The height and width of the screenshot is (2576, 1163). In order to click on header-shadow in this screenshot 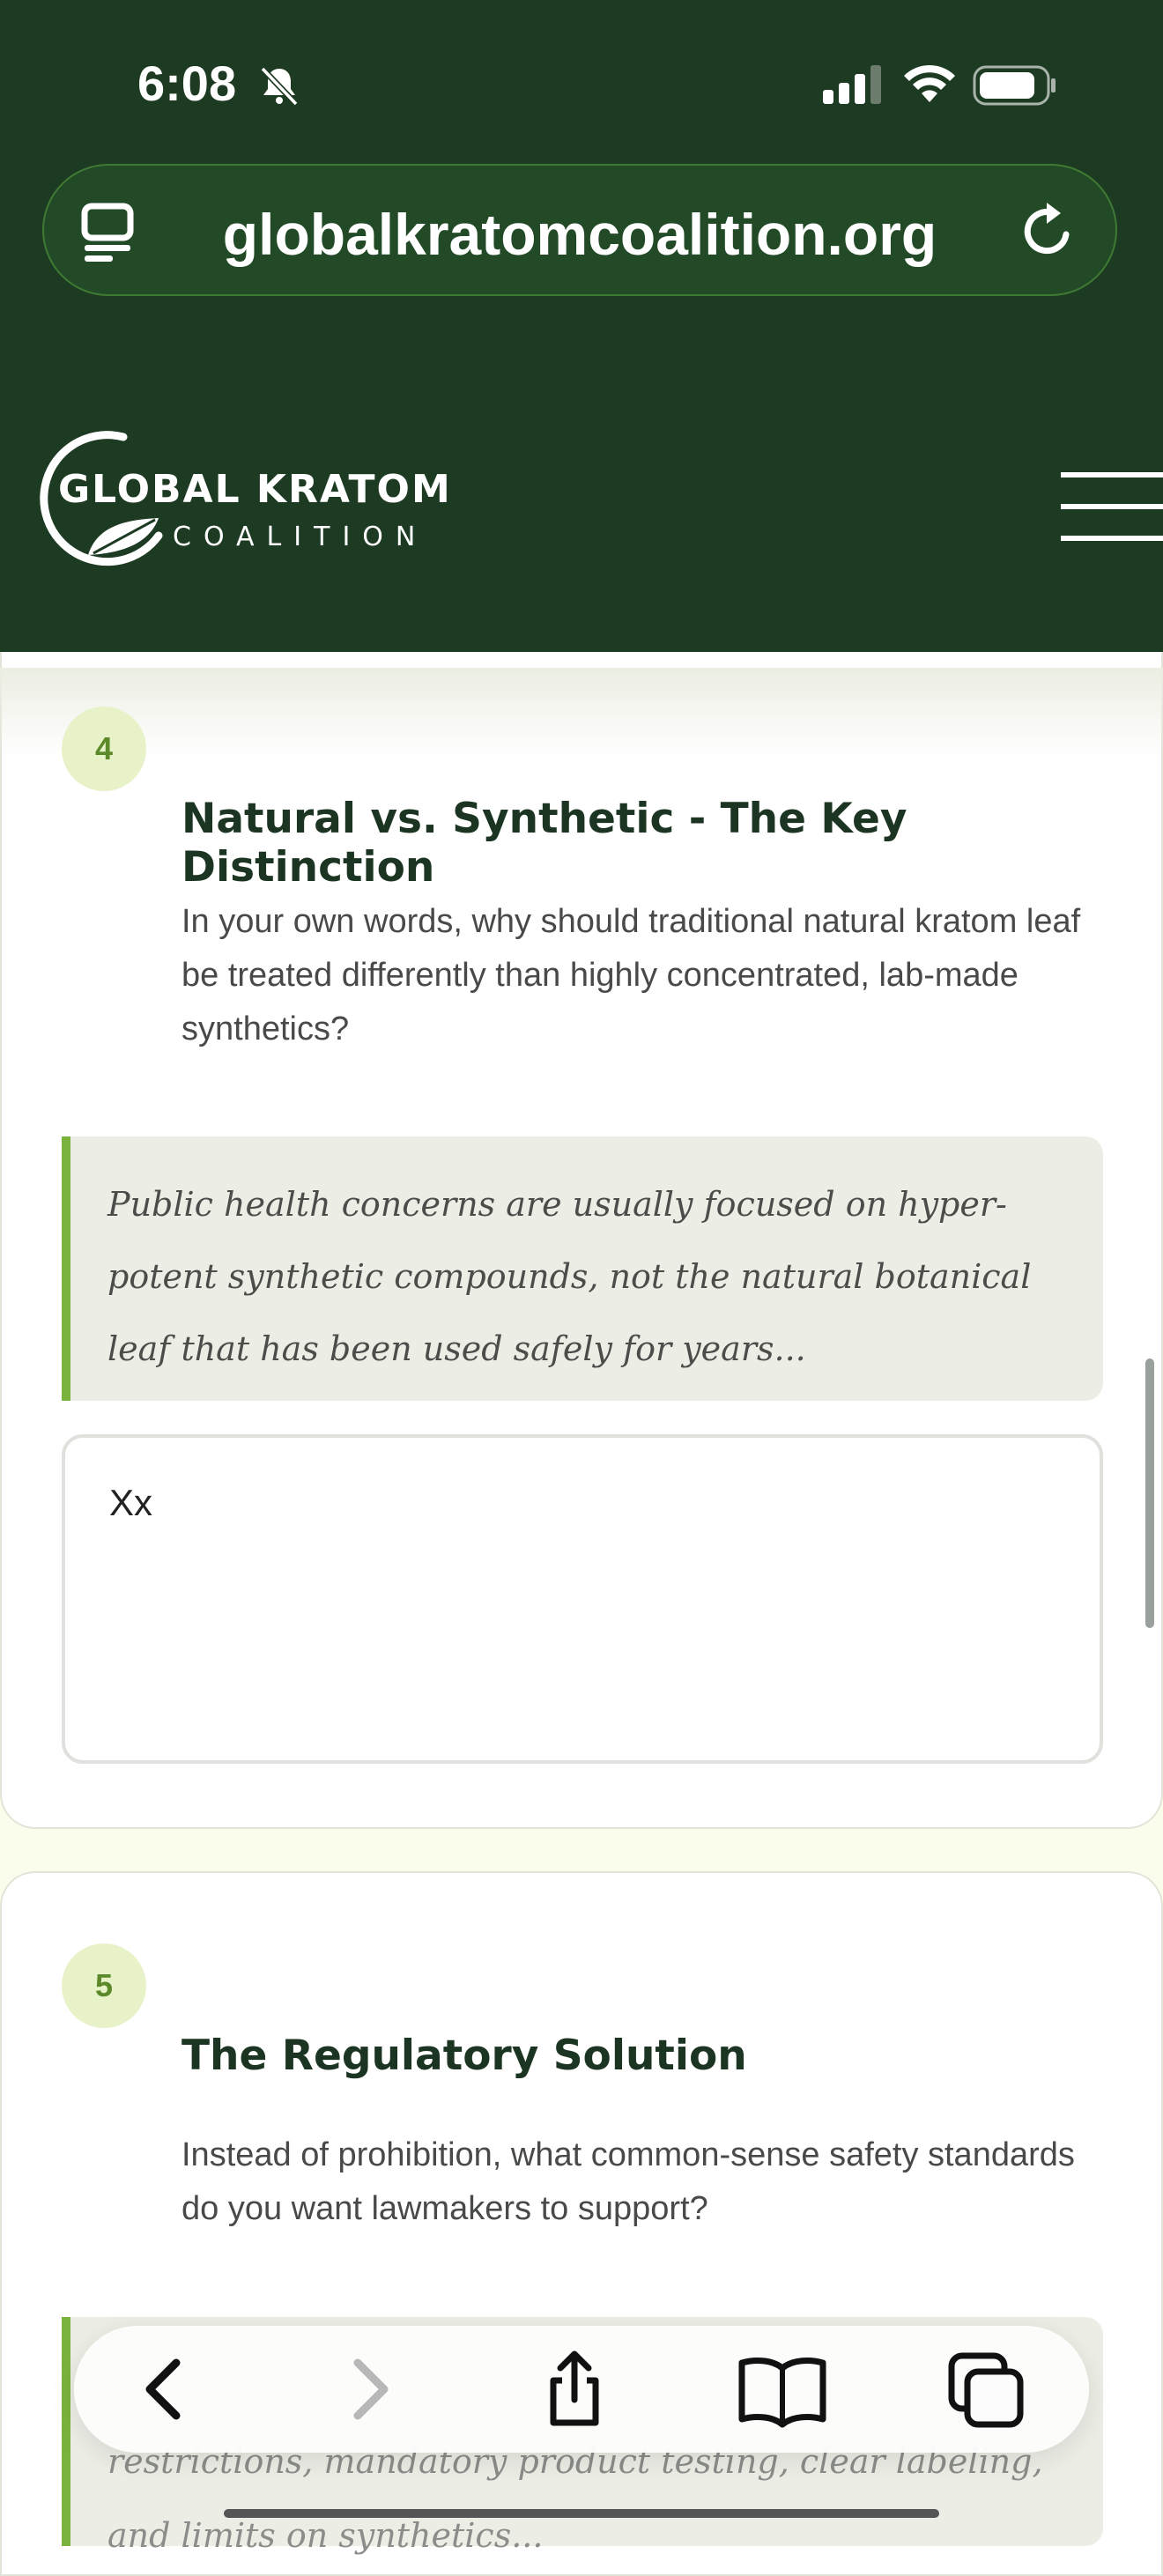, I will do `click(581, 712)`.